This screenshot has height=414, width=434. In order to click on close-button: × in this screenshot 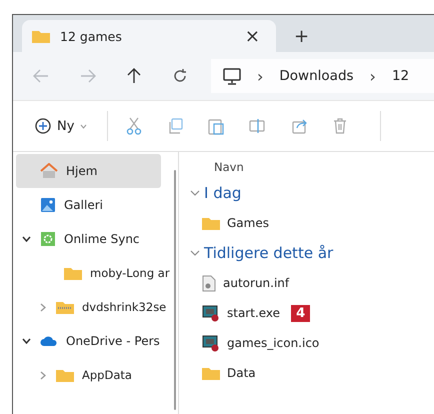, I will do `click(252, 36)`.